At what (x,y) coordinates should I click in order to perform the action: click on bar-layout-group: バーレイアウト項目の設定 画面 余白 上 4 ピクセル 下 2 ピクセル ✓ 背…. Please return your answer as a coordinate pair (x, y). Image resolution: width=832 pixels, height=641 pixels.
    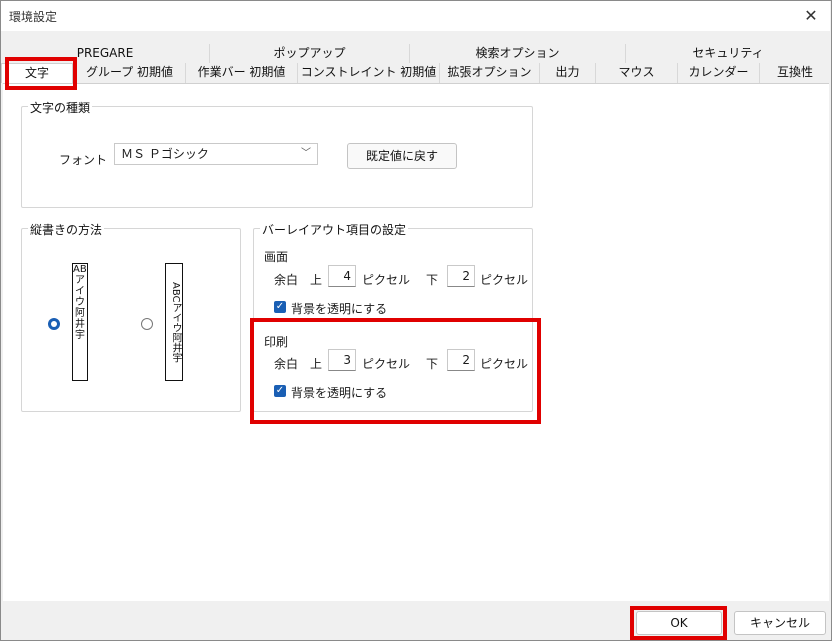
    Looking at the image, I should click on (393, 316).